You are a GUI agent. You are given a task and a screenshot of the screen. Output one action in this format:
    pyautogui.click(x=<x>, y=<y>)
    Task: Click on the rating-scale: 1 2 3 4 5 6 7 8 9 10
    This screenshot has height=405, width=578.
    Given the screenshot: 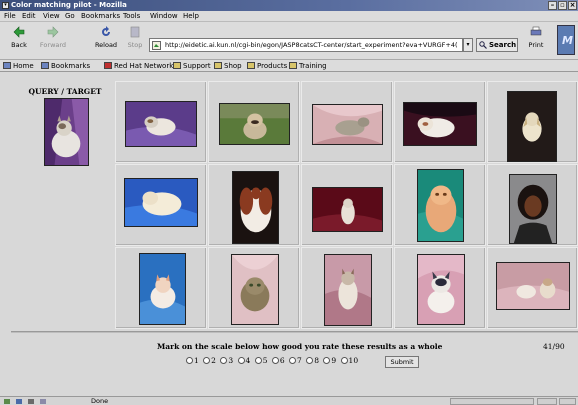 What is the action you would take?
    pyautogui.click(x=273, y=360)
    